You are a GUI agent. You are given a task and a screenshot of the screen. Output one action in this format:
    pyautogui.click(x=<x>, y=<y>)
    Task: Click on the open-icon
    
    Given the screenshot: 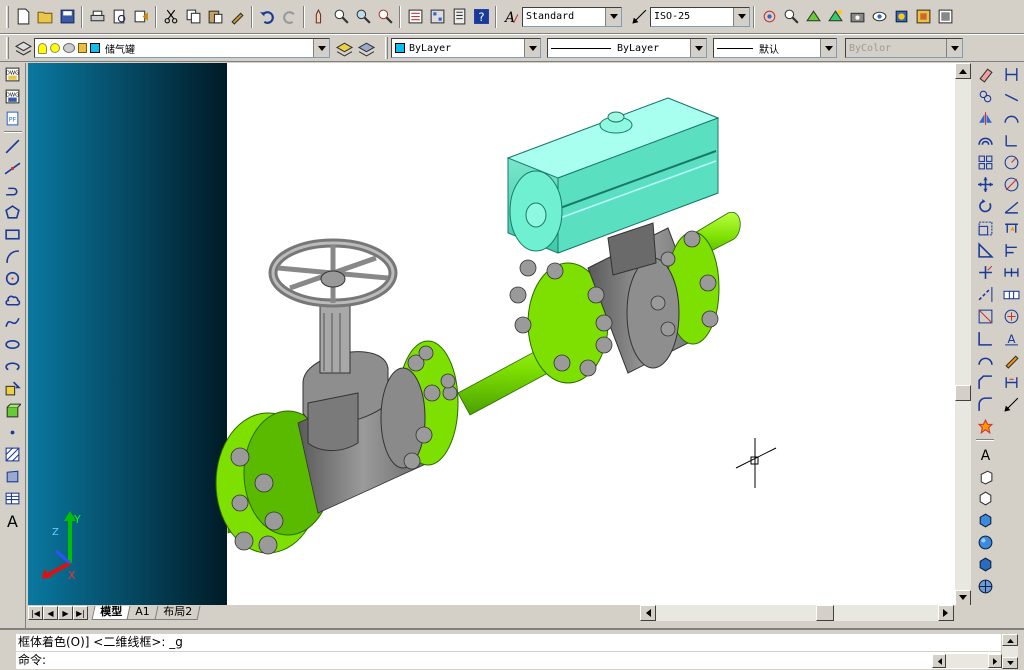 What is the action you would take?
    pyautogui.click(x=45, y=17)
    